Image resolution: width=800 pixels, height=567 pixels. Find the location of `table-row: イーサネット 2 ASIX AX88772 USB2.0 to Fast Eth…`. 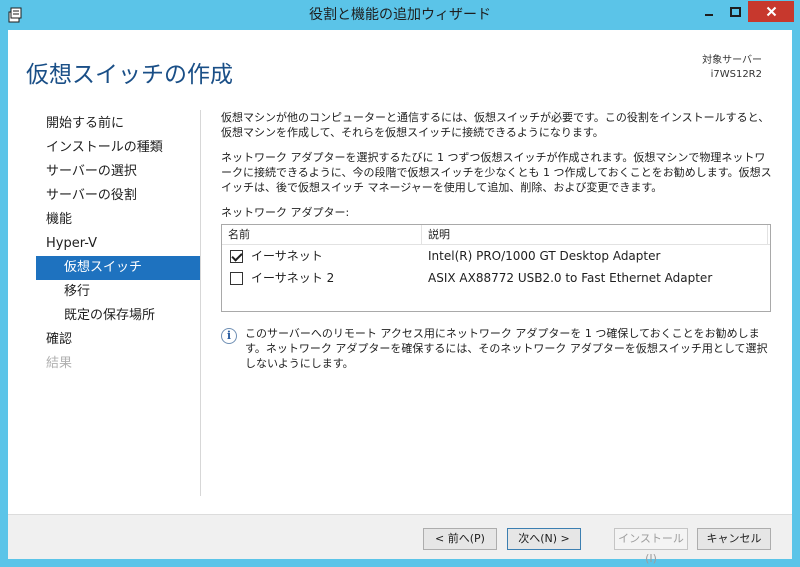

table-row: イーサネット 2 ASIX AX88772 USB2.0 to Fast Eth… is located at coordinates (496, 278).